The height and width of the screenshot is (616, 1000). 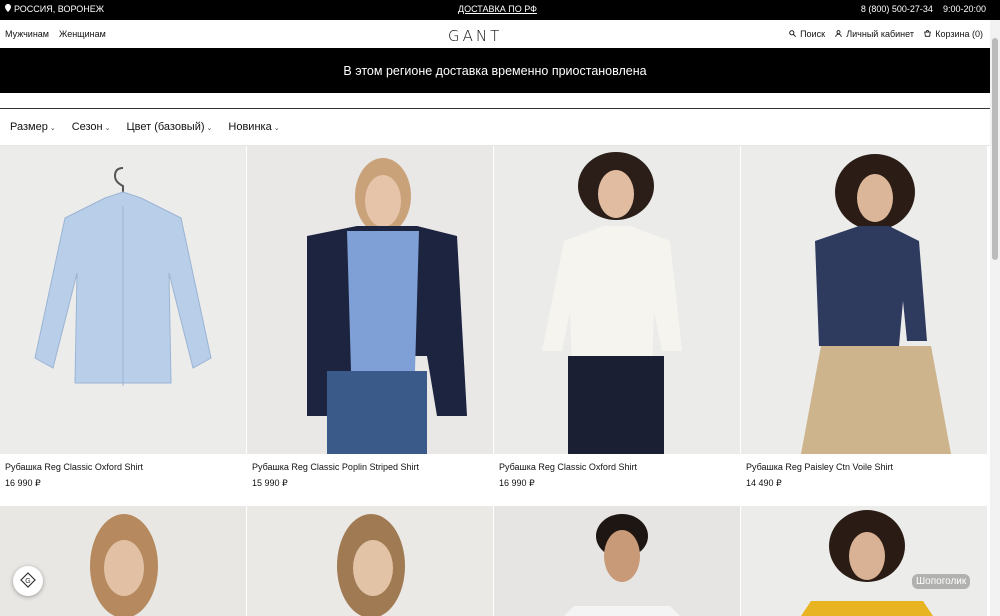 I want to click on cart-label: Корзина (0), so click(x=959, y=34).